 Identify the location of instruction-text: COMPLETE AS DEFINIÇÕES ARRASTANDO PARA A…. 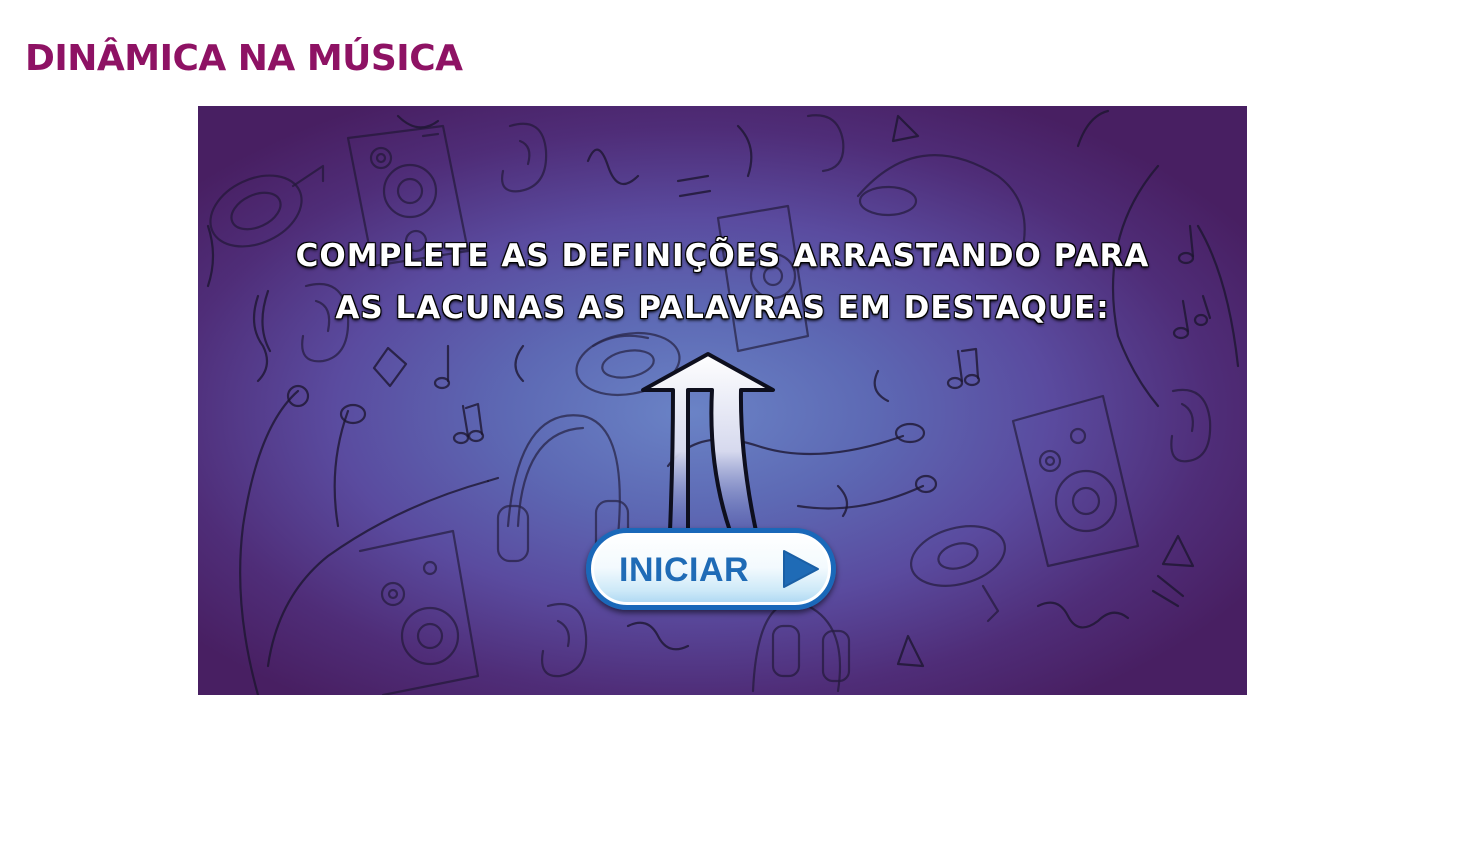
(722, 282).